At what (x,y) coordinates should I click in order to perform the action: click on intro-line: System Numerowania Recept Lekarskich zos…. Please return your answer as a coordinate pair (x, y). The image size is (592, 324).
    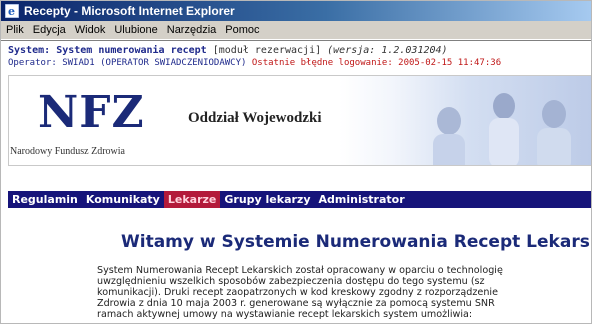
    Looking at the image, I should click on (300, 270).